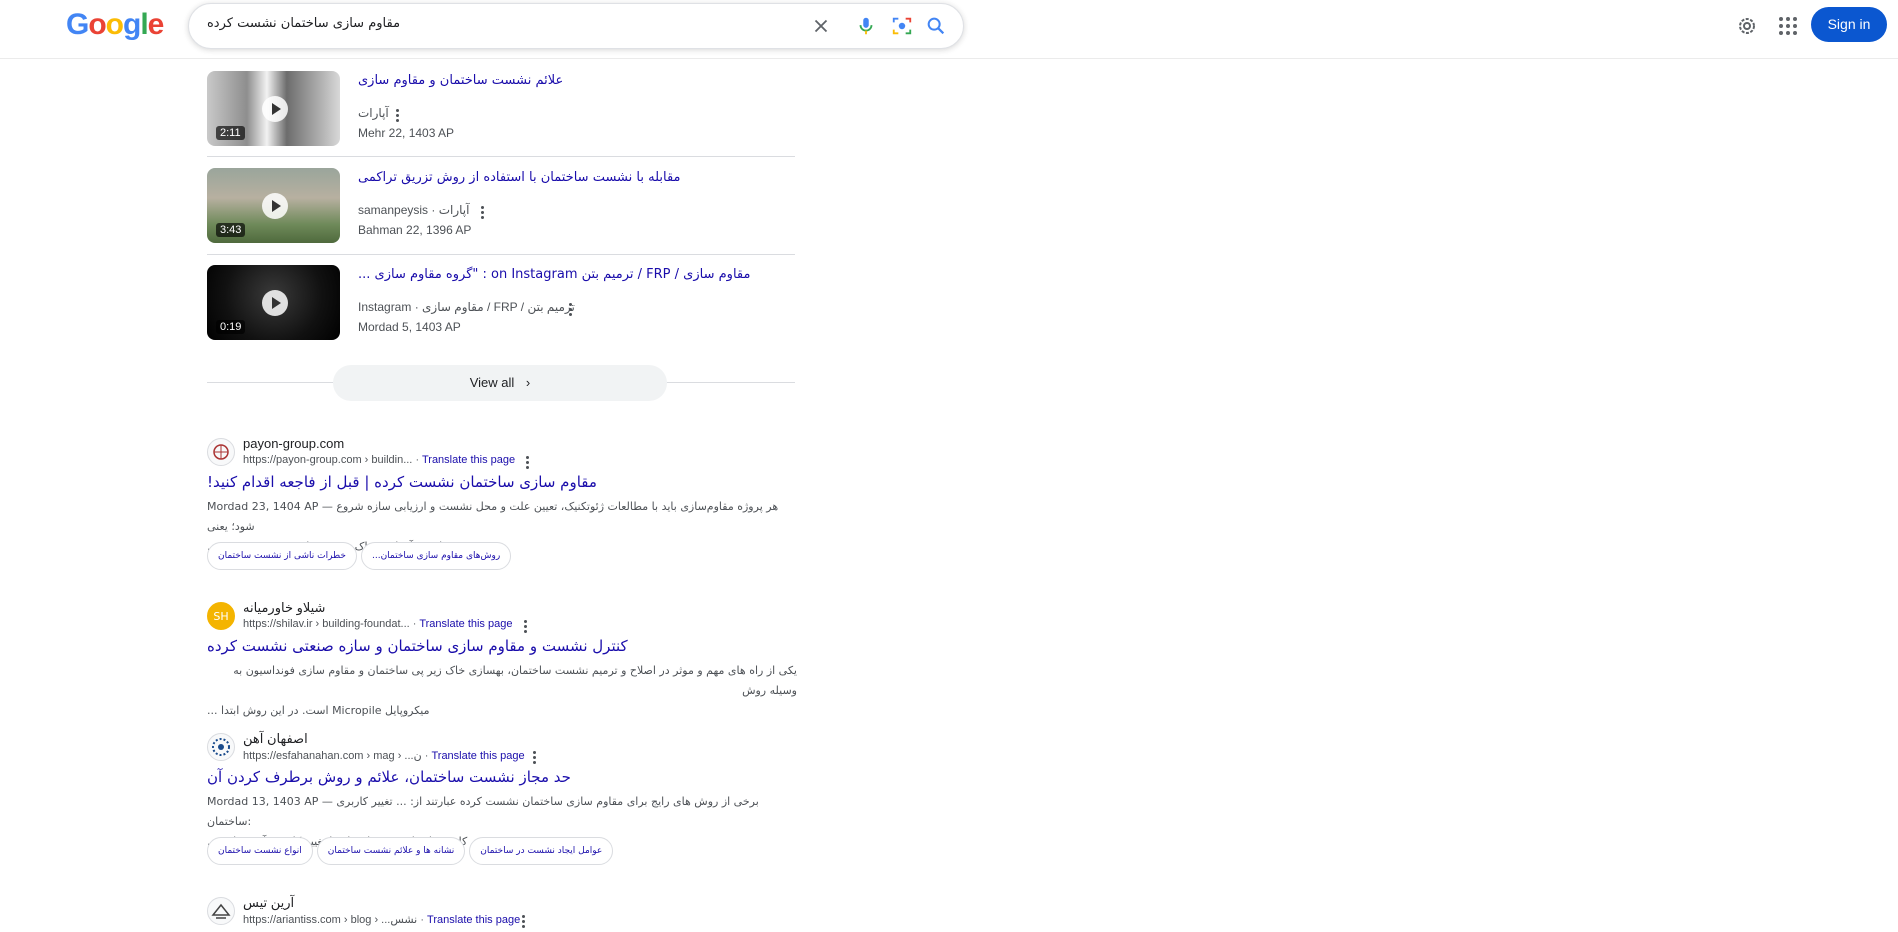 This screenshot has width=1898, height=932. Describe the element at coordinates (260, 851) in the screenshot. I see `sitelink-chip: انواع نشست ساختمان` at that location.